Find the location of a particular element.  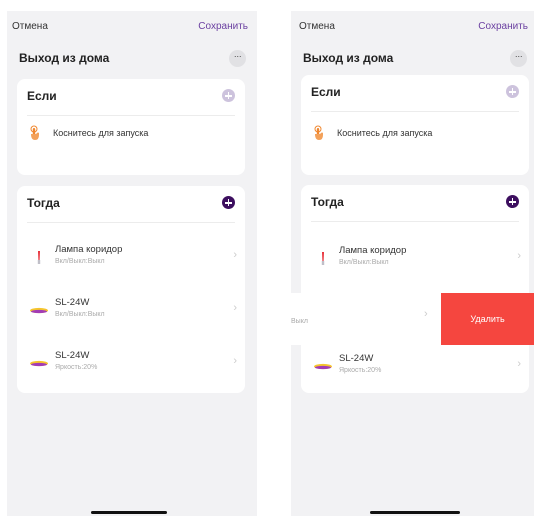

then-card: Тогда Лампа коридор Вкл/Выкл:Выкл › is located at coordinates (415, 239).